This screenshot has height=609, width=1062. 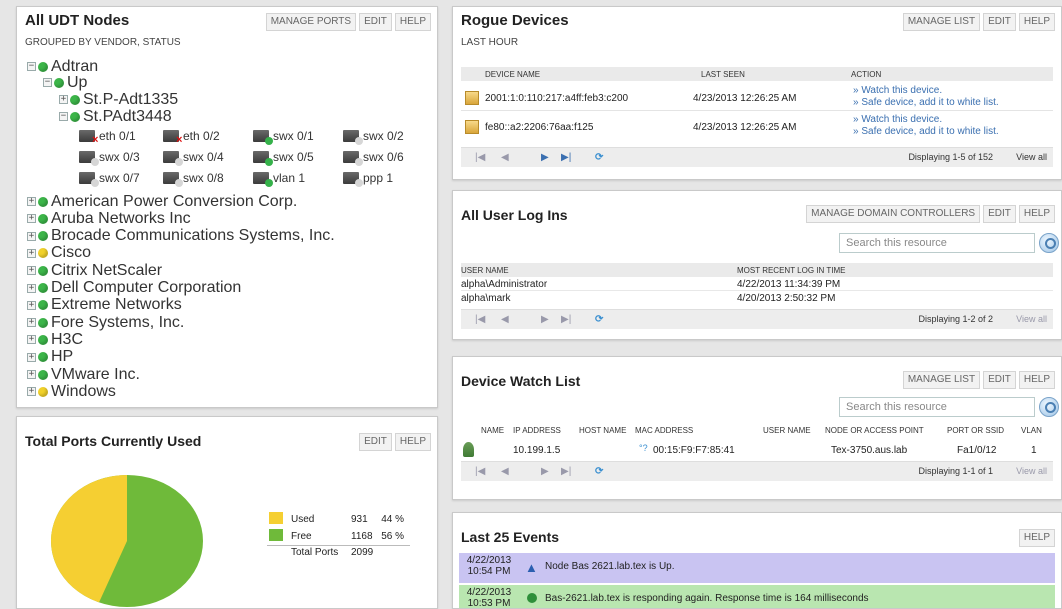 What do you see at coordinates (283, 137) in the screenshot?
I see `interface-item: swx 0/1` at bounding box center [283, 137].